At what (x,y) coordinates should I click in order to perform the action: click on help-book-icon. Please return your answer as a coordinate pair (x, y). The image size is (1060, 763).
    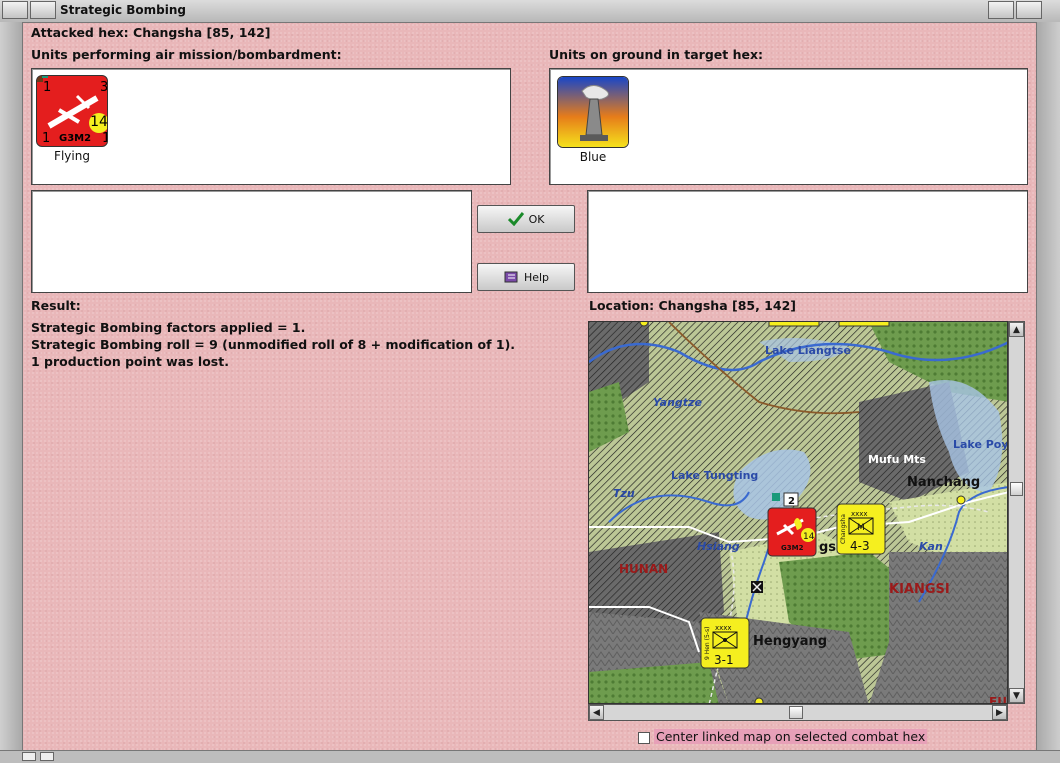
    Looking at the image, I should click on (511, 277).